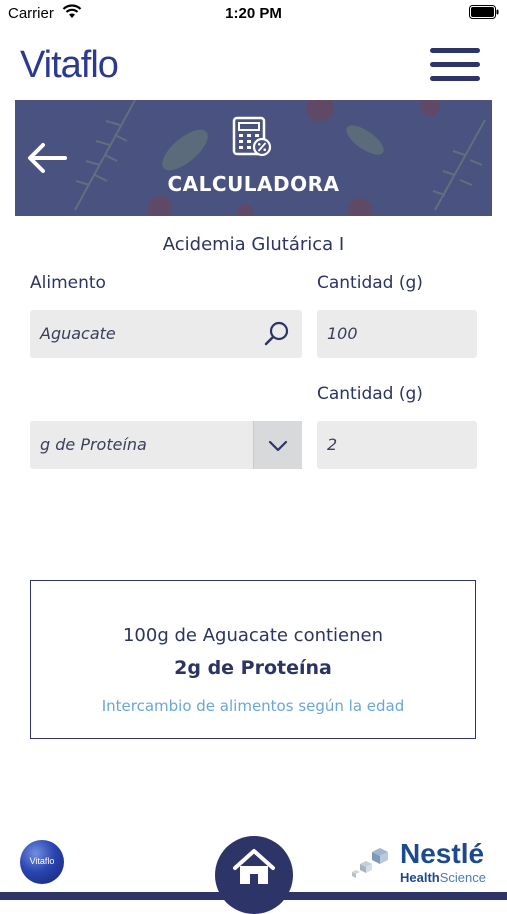 The height and width of the screenshot is (914, 507). What do you see at coordinates (397, 334) in the screenshot?
I see `food-quantity-input: 100` at bounding box center [397, 334].